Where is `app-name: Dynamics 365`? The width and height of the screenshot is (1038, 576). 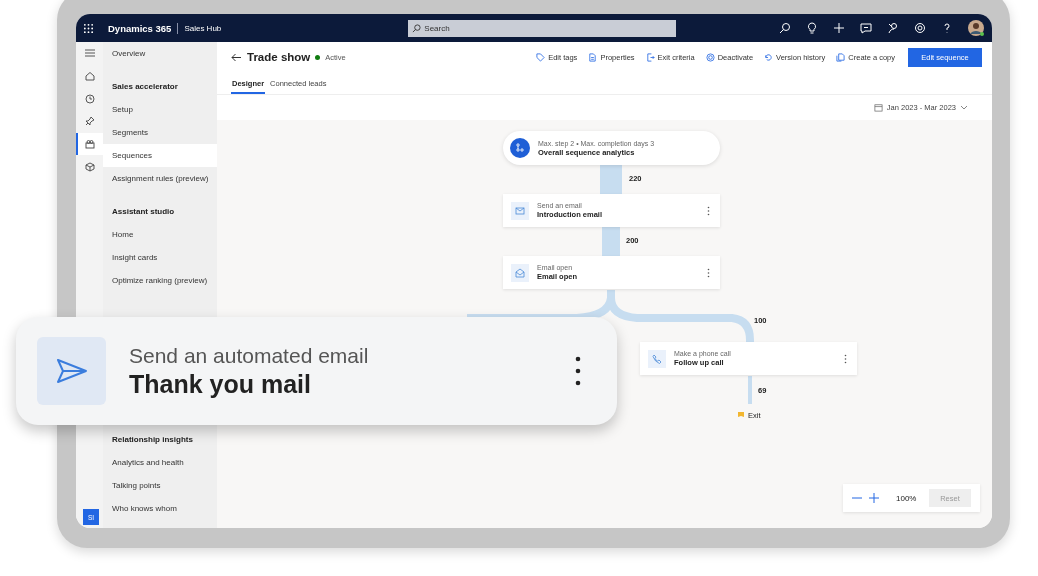
app-name: Dynamics 365 is located at coordinates (143, 28).